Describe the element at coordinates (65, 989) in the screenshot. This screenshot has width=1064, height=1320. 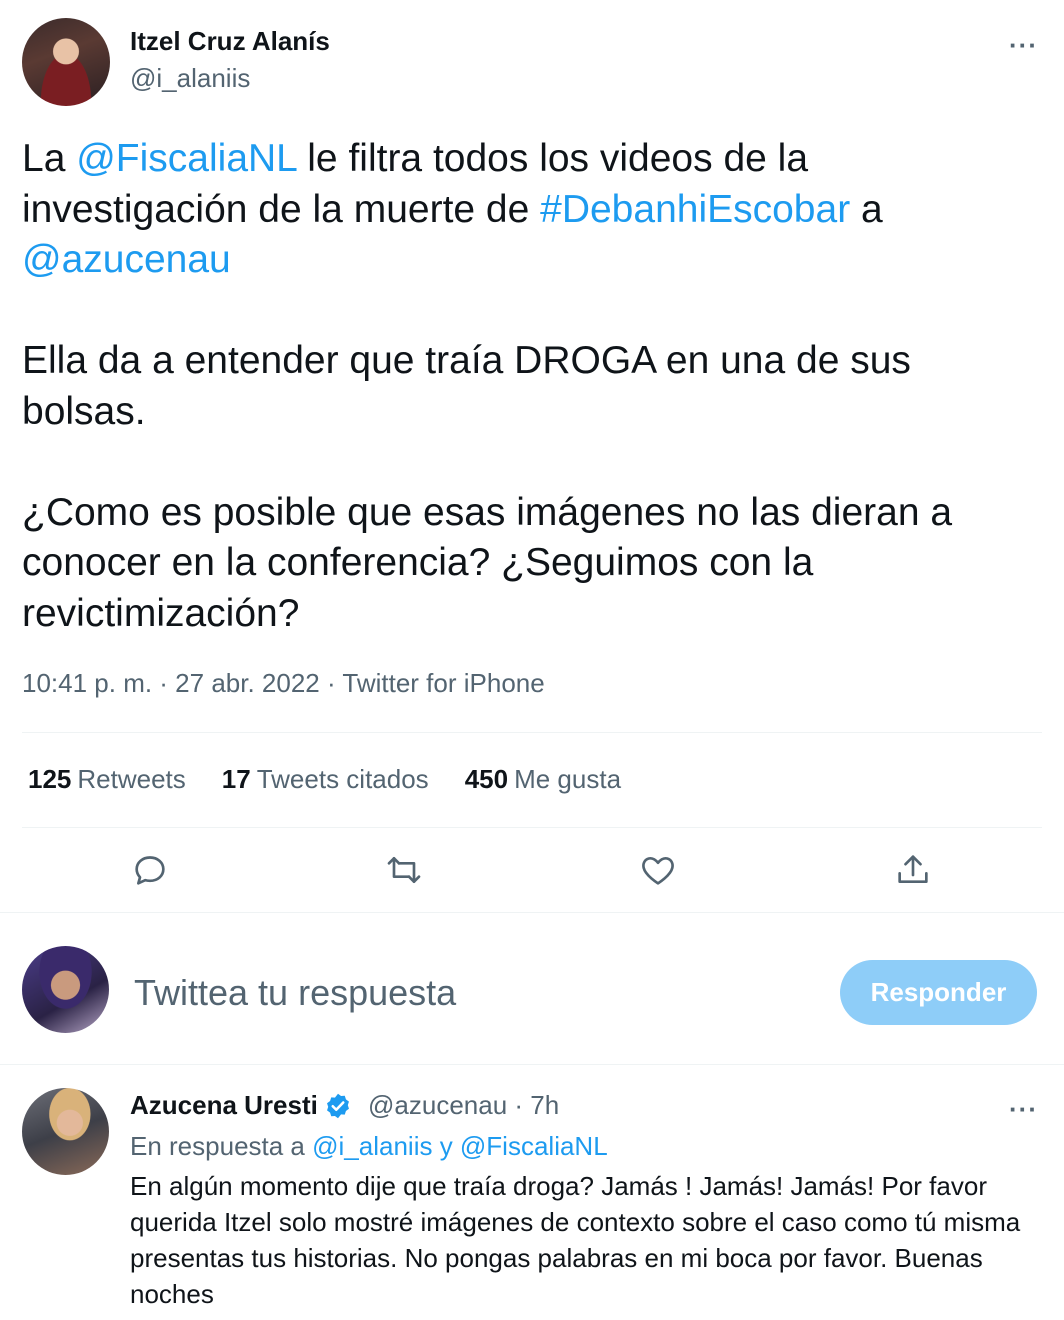
I see `current-user-avatar` at that location.